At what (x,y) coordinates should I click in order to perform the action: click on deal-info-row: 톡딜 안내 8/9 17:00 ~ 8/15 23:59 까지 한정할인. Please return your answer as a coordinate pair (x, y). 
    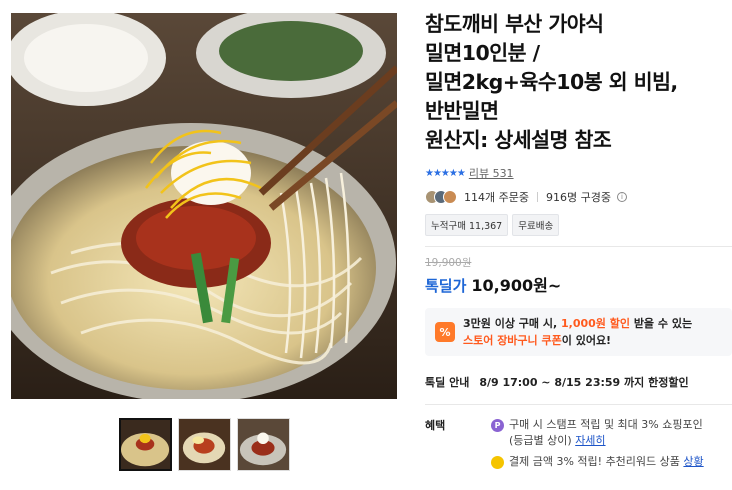
    Looking at the image, I should click on (578, 382).